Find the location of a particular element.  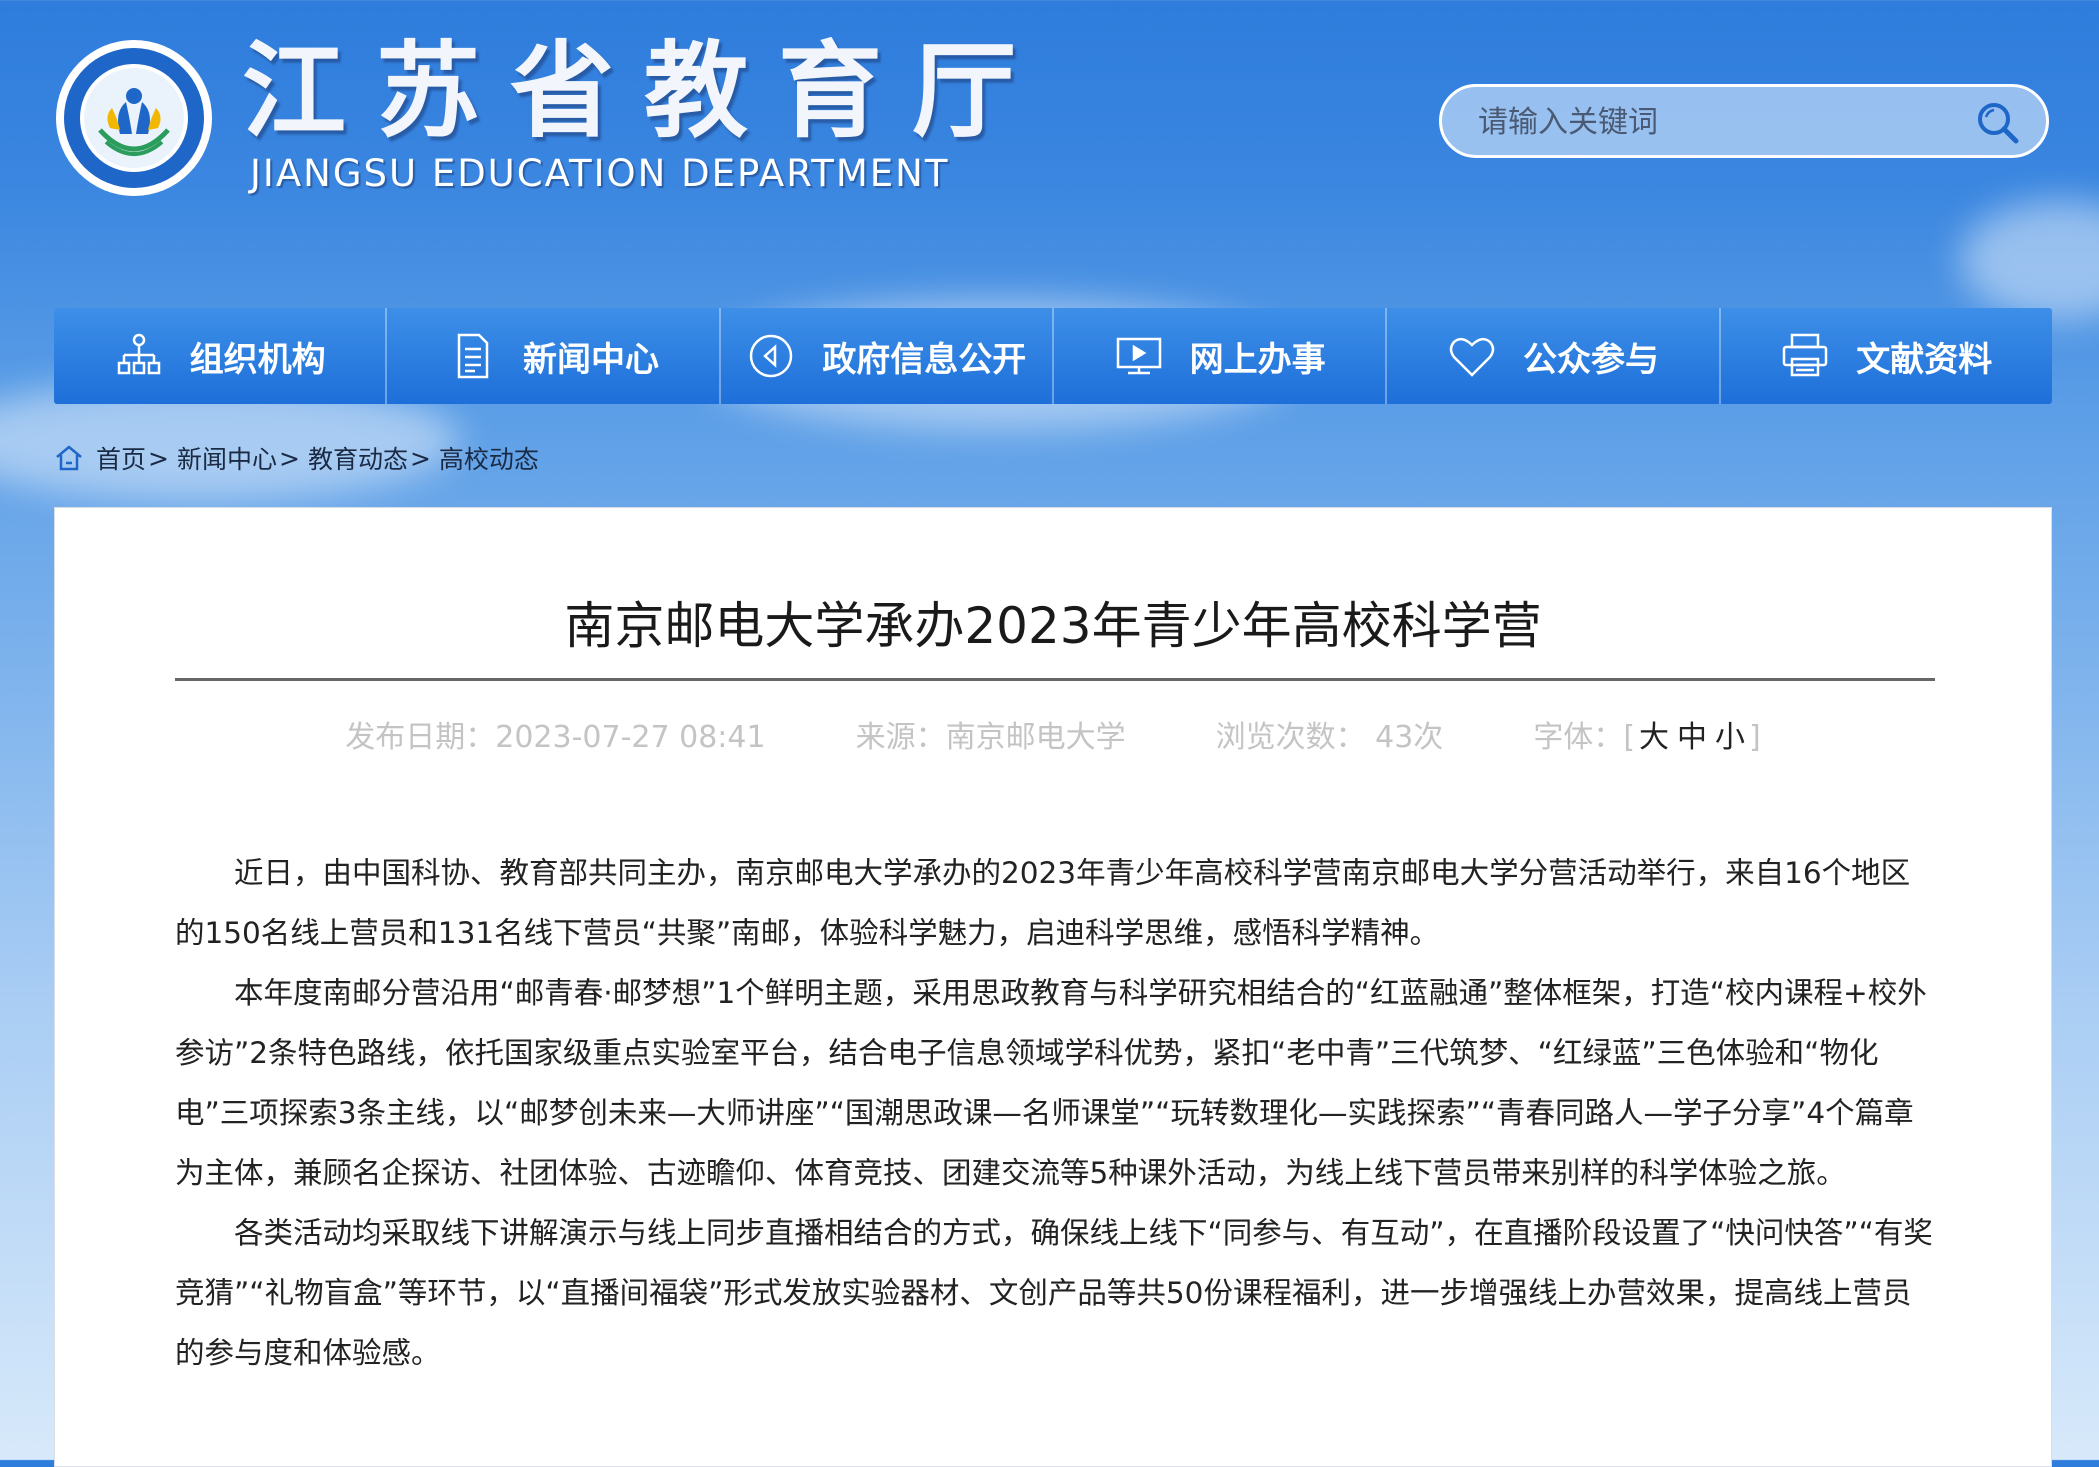

article-source: 来源：南京邮电大学 is located at coordinates (990, 737).